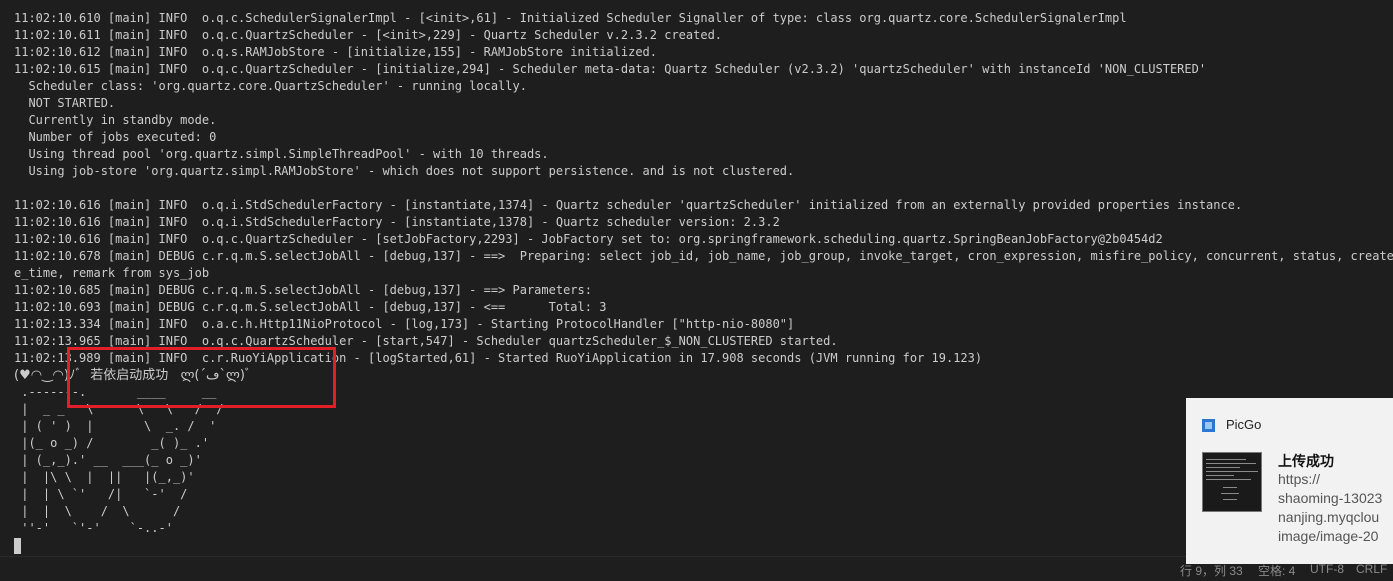 Image resolution: width=1393 pixels, height=581 pixels. I want to click on toast-body-line: https://, so click(1299, 479).